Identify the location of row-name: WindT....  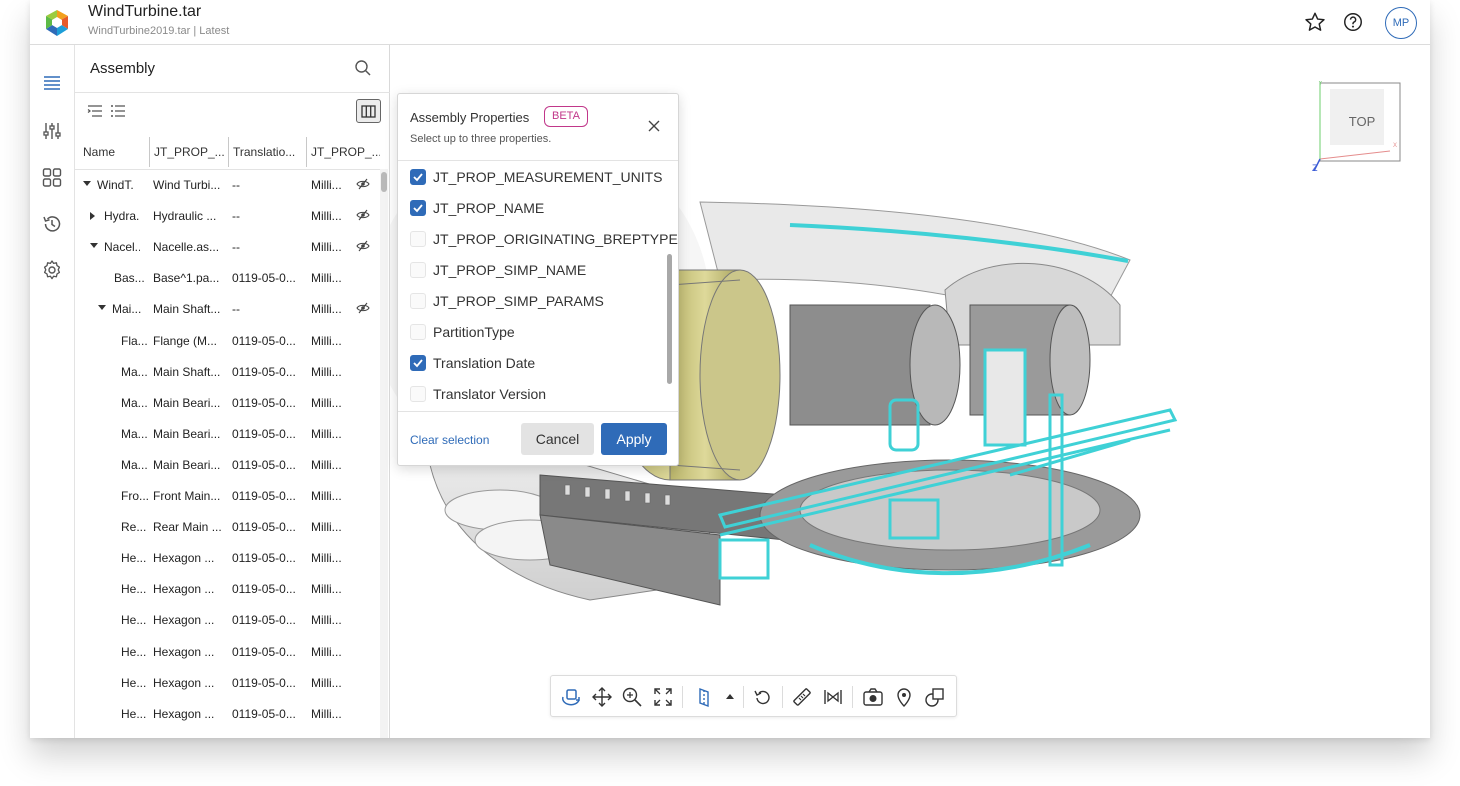
(115, 185).